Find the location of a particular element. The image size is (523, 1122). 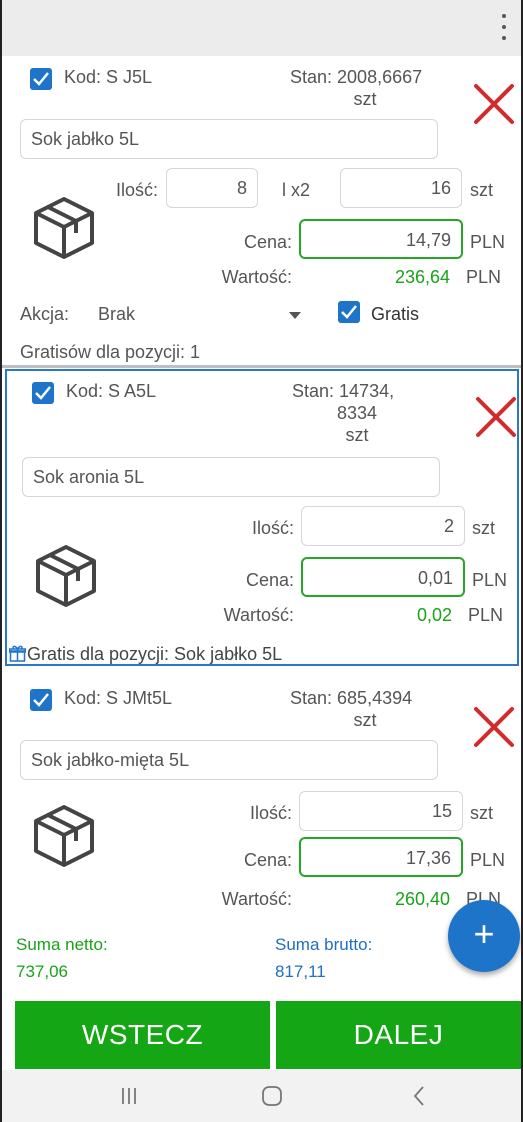

app-bar is located at coordinates (261, 28).